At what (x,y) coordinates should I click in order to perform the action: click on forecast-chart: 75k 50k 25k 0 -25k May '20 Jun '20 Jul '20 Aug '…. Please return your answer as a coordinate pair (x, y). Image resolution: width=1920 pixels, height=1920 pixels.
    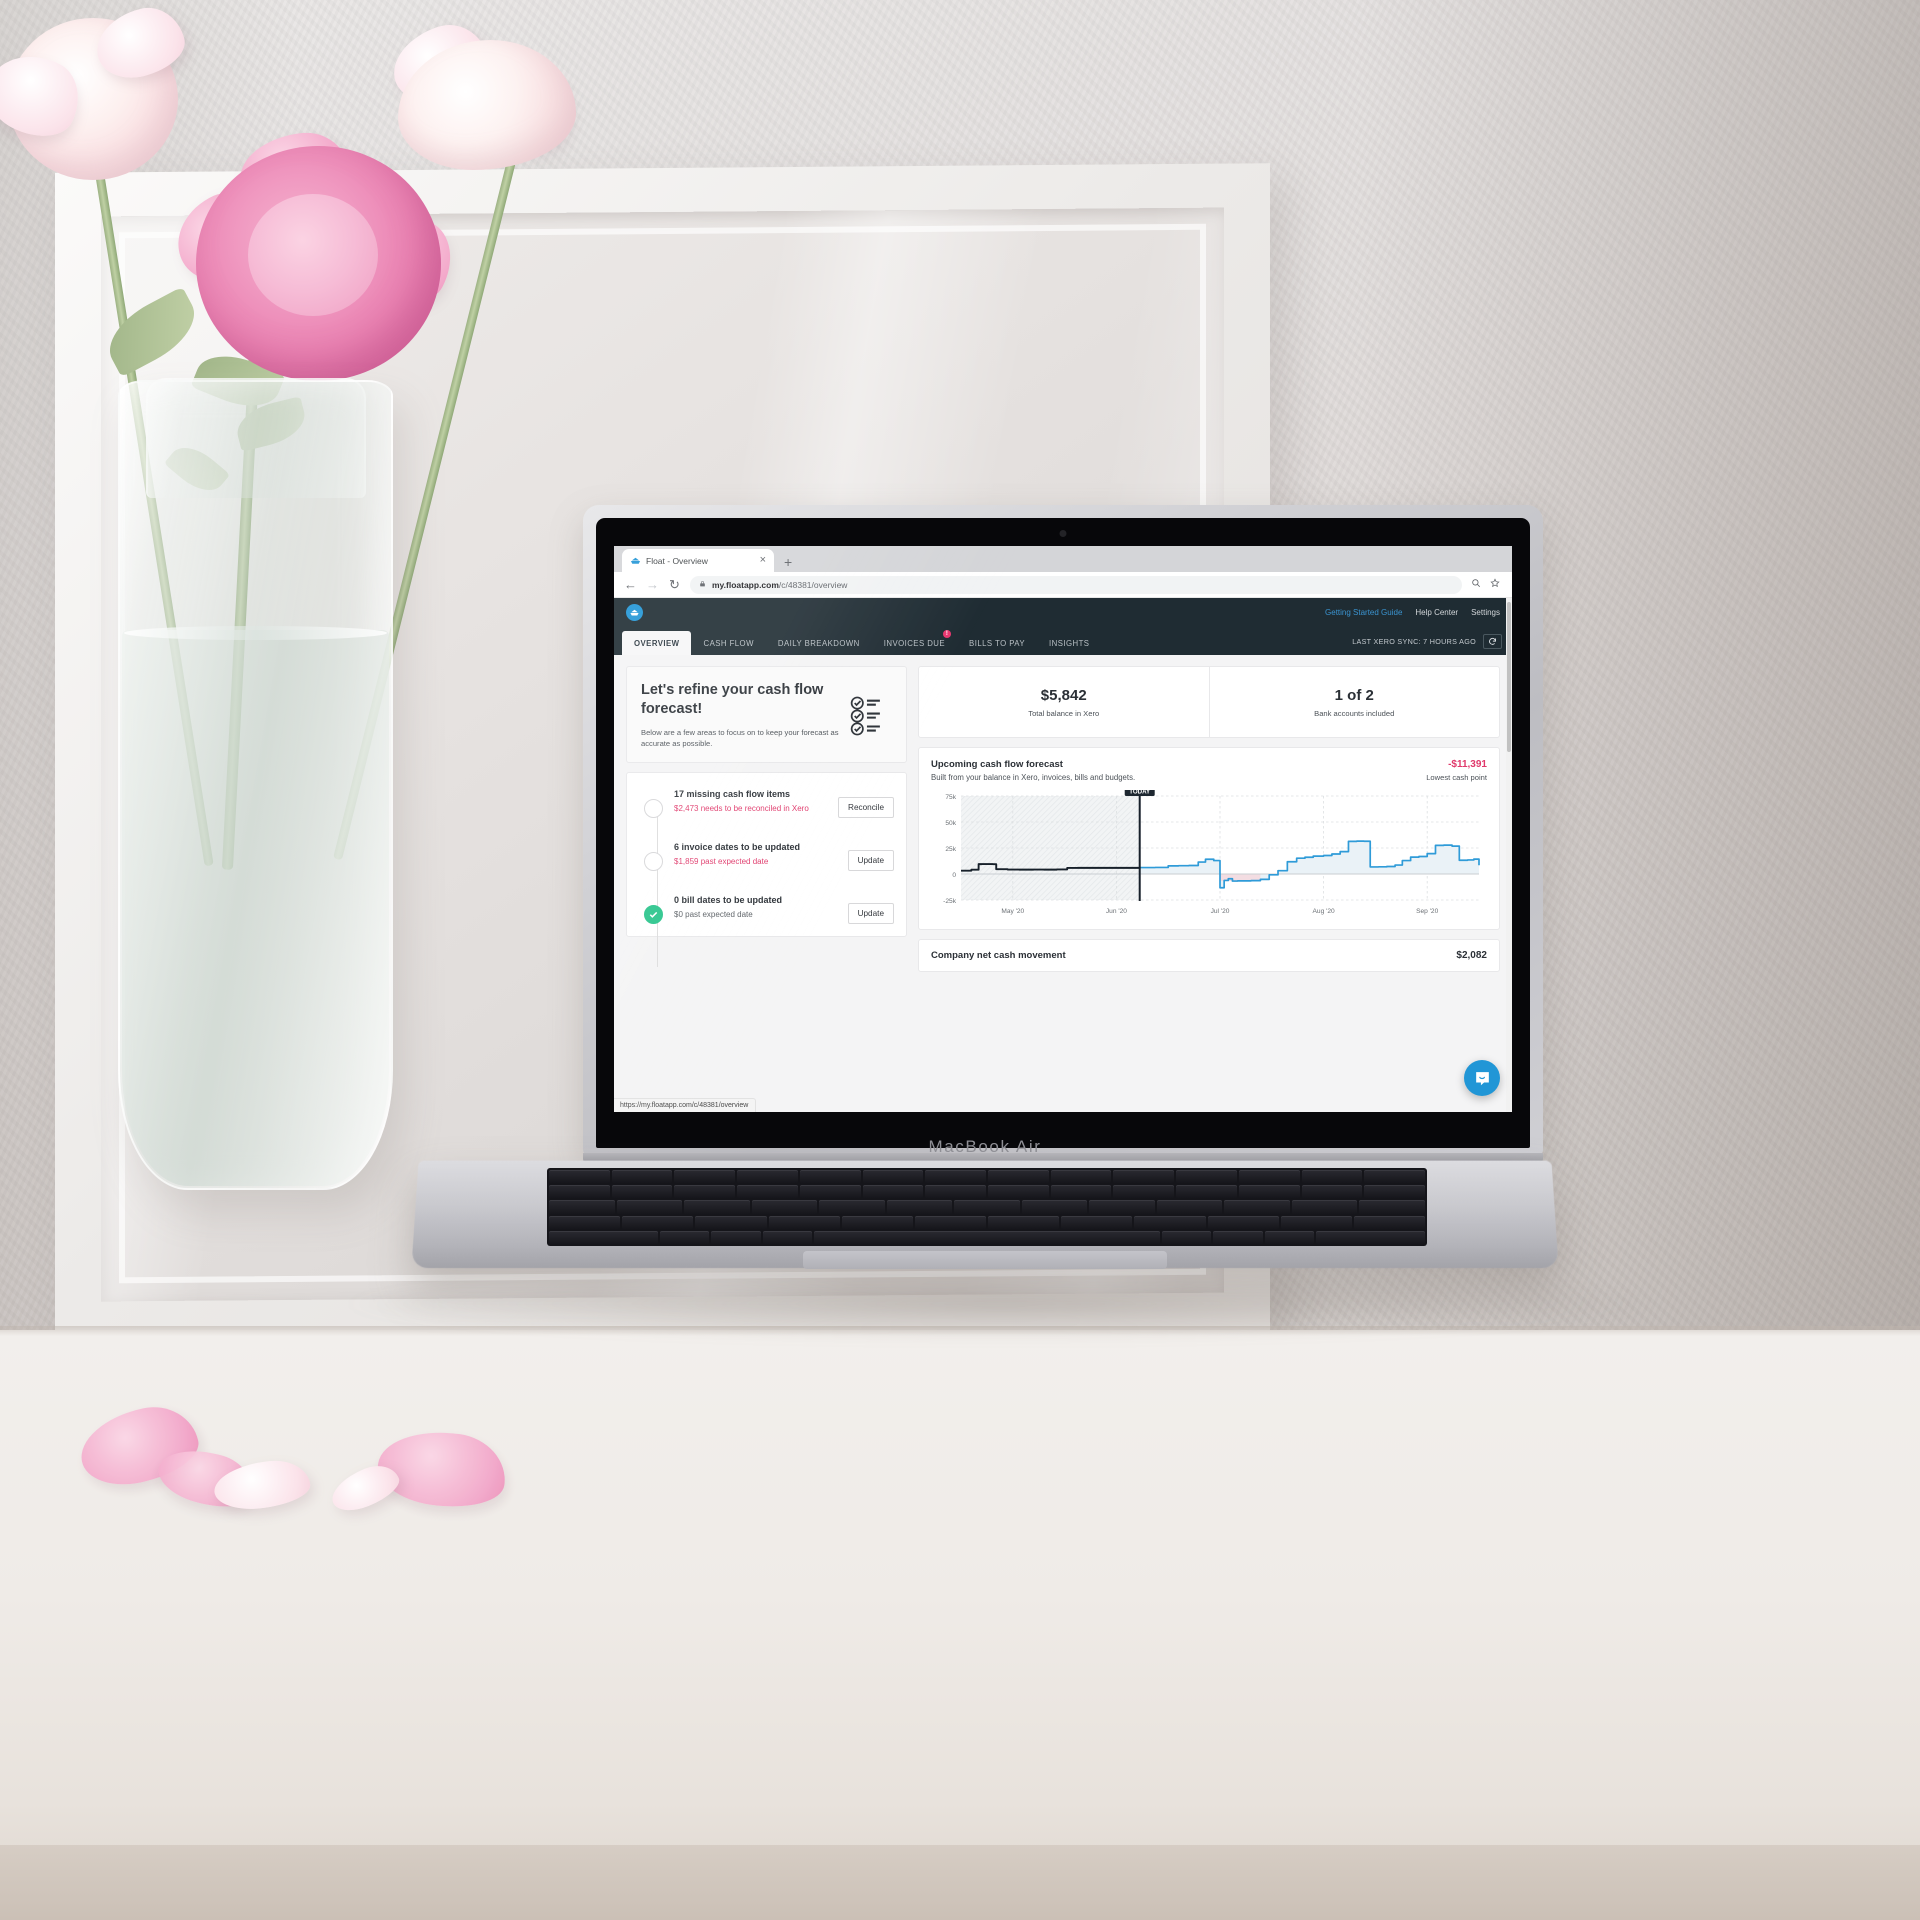
    Looking at the image, I should click on (1209, 853).